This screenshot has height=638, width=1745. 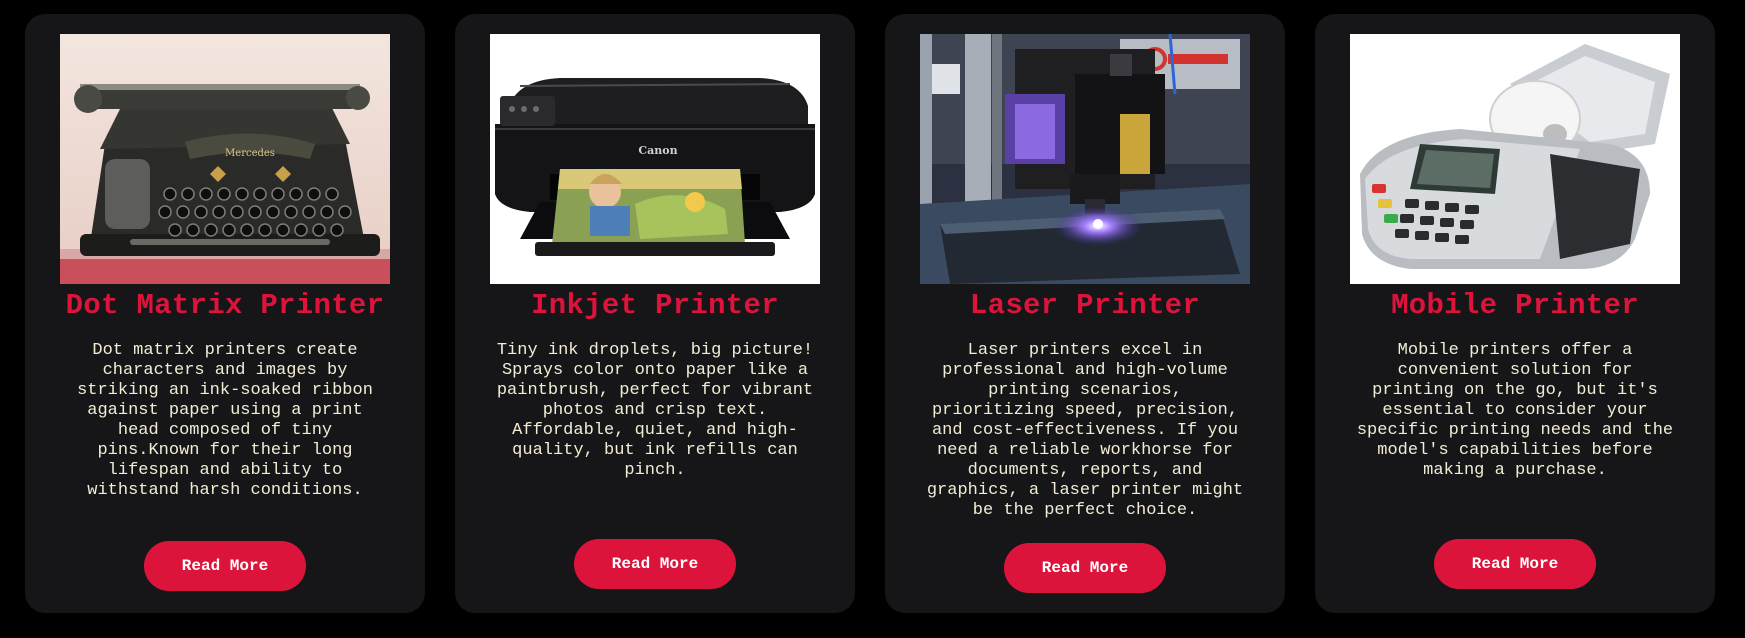 What do you see at coordinates (250, 153) in the screenshot?
I see `svg-text: Mercedes` at bounding box center [250, 153].